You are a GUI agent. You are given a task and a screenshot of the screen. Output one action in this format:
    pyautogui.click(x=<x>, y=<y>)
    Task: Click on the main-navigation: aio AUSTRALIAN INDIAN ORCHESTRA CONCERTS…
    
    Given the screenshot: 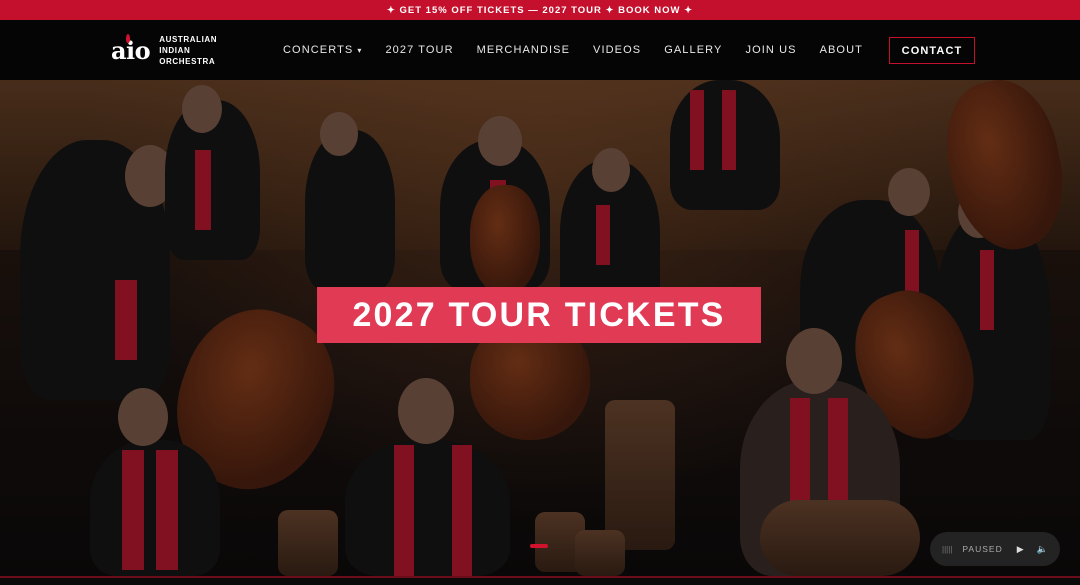 What is the action you would take?
    pyautogui.click(x=540, y=50)
    